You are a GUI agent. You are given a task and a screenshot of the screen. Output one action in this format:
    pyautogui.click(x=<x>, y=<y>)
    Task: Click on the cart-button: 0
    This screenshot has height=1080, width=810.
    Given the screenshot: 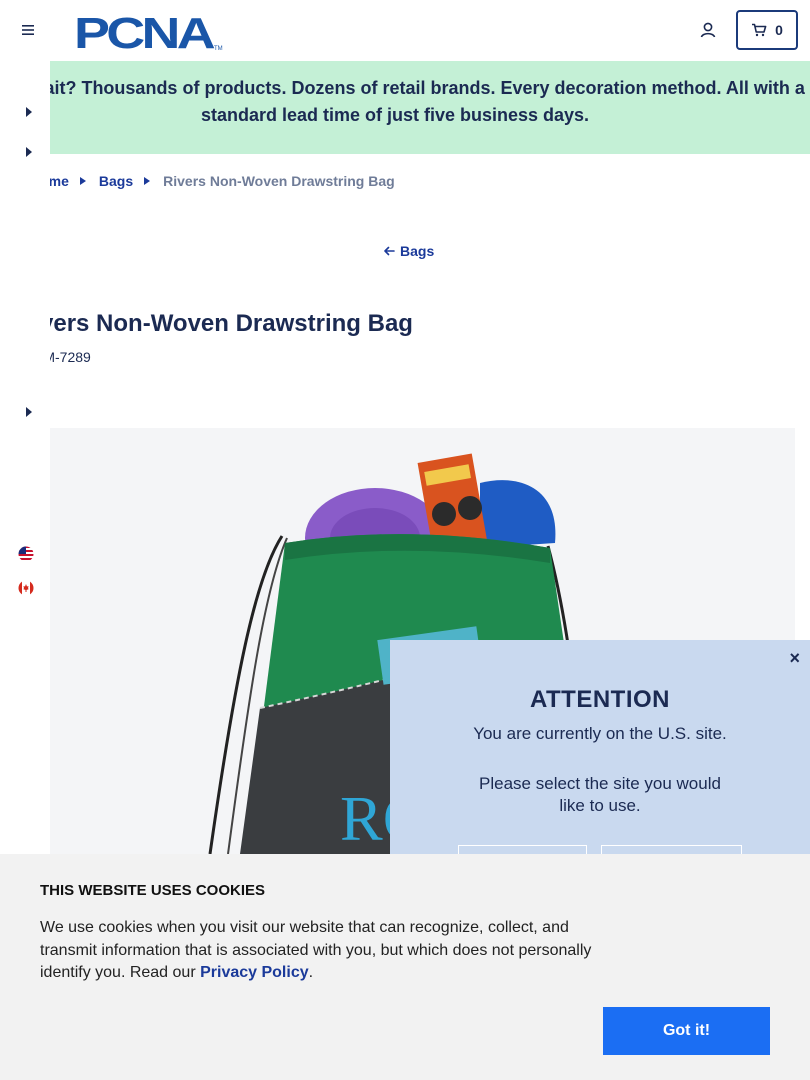 What is the action you would take?
    pyautogui.click(x=767, y=30)
    